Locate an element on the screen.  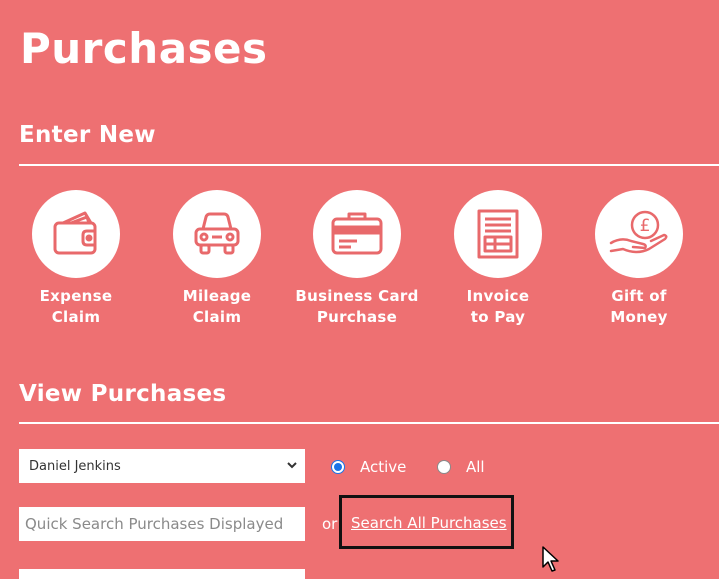
gift-of-money-tile: £ Gift of Money is located at coordinates (639, 259).